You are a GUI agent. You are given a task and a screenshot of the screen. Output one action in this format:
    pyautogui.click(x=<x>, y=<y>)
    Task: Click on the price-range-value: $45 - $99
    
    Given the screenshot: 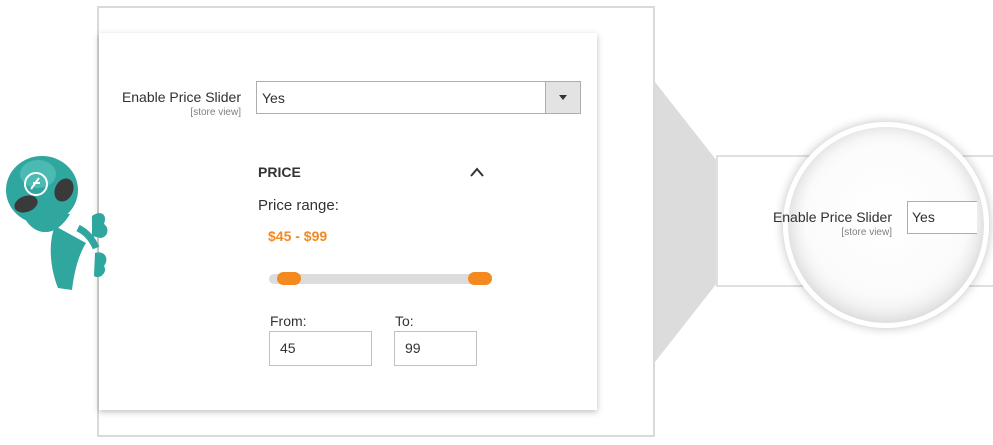 What is the action you would take?
    pyautogui.click(x=298, y=236)
    